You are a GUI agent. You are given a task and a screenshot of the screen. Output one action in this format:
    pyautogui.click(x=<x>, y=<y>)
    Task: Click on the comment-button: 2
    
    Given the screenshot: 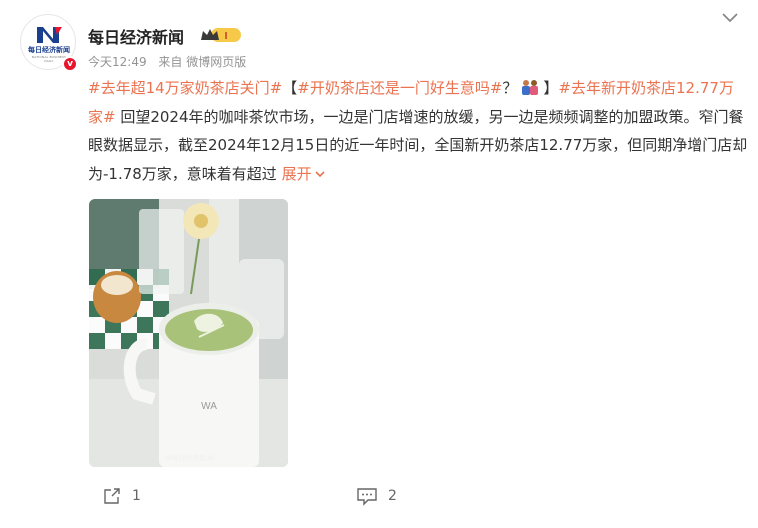 What is the action you would take?
    pyautogui.click(x=376, y=496)
    